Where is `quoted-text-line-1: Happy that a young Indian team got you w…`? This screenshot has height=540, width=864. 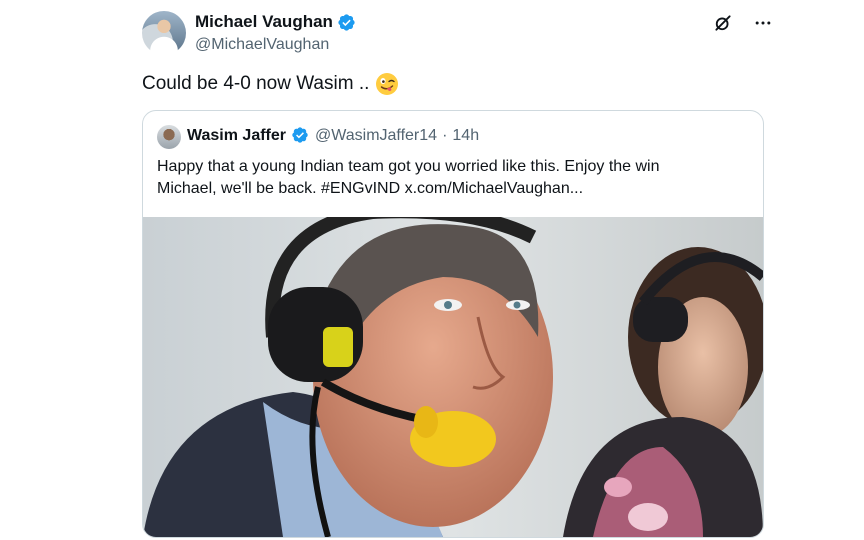
quoted-text-line-1: Happy that a young Indian team got you w… is located at coordinates (408, 166).